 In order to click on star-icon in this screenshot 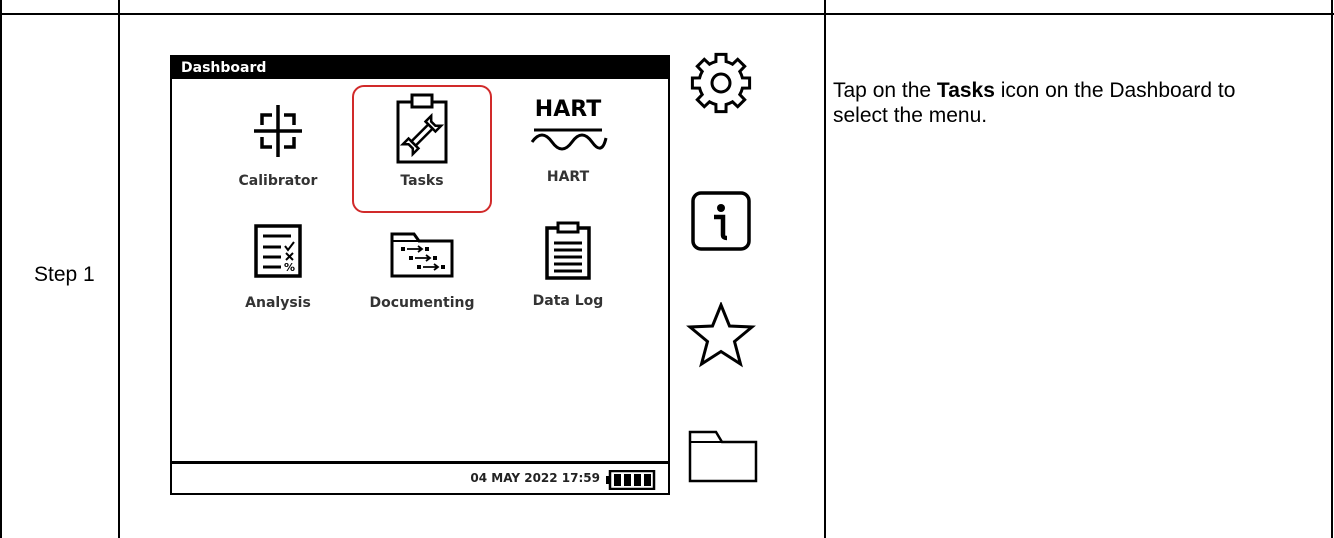, I will do `click(721, 335)`.